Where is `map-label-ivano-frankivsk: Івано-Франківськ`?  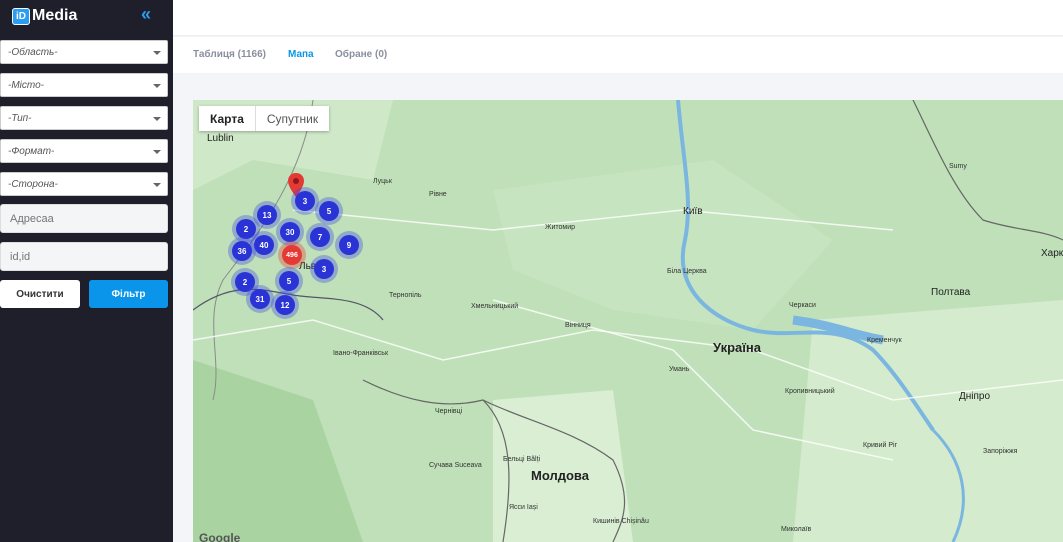 map-label-ivano-frankivsk: Івано-Франківськ is located at coordinates (361, 353).